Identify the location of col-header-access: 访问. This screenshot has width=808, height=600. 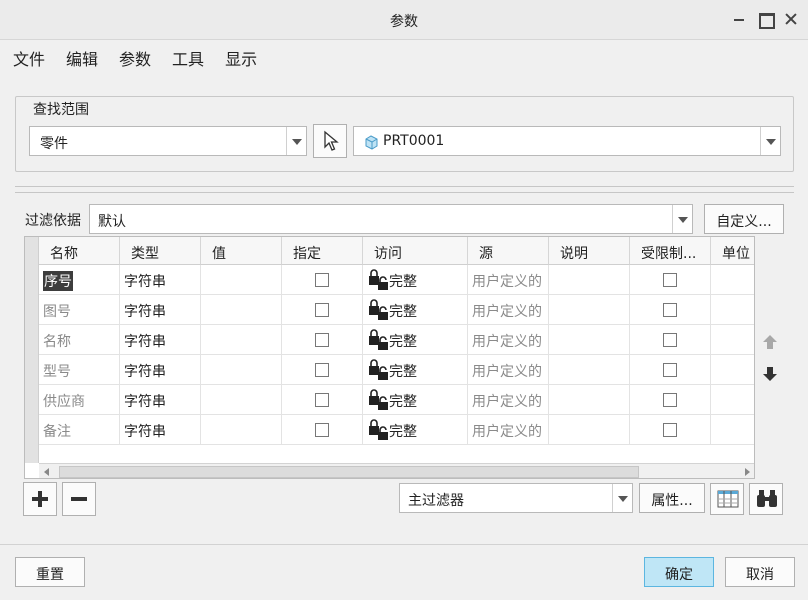
(415, 251).